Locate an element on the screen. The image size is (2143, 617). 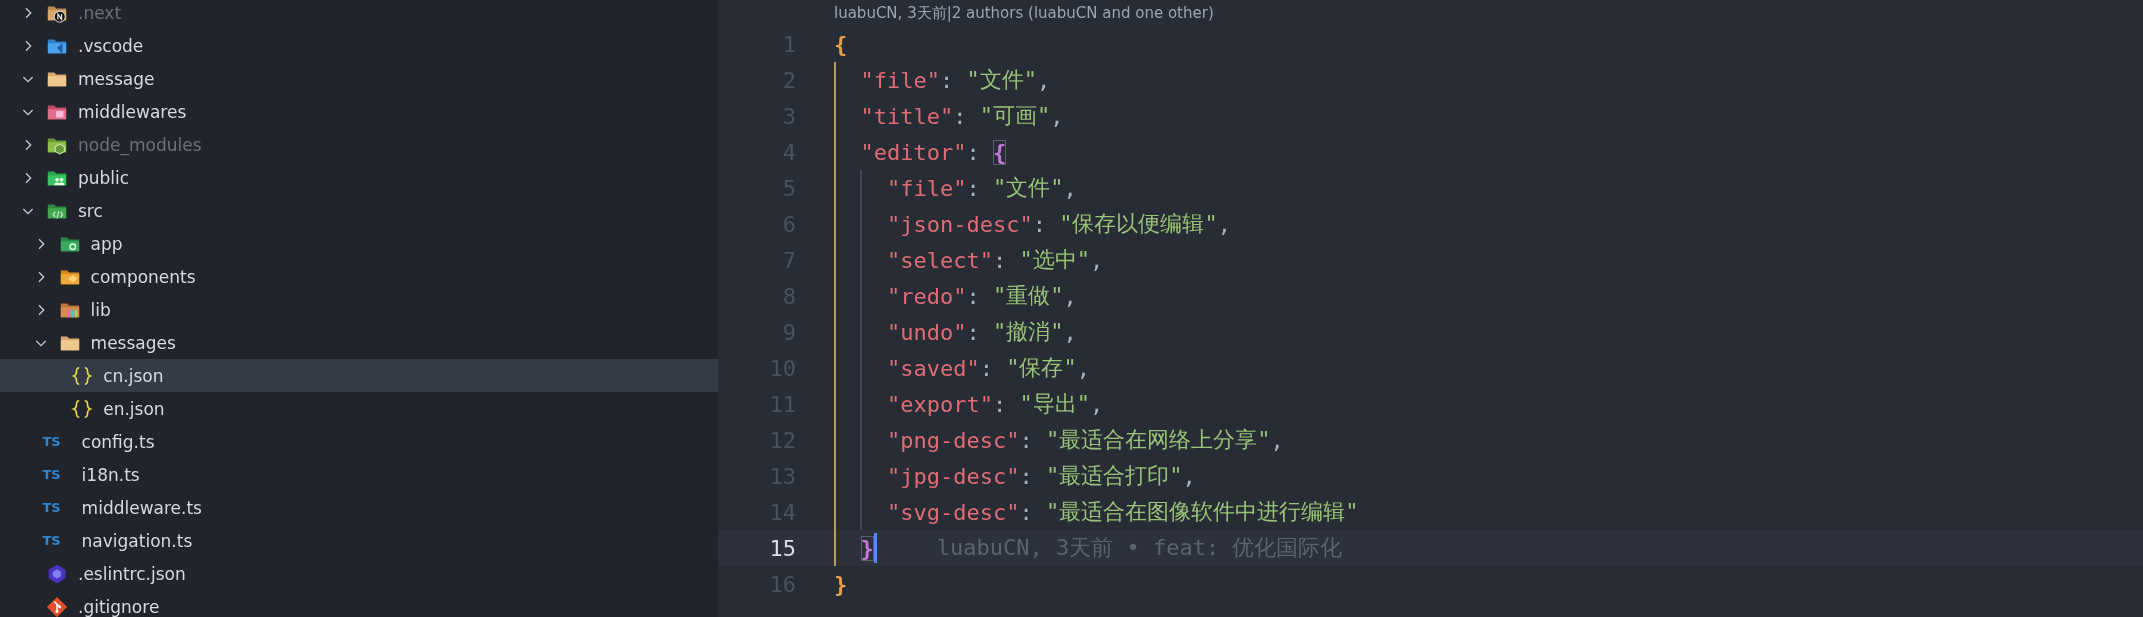
code-line: "select": "选中", is located at coordinates (969, 260).